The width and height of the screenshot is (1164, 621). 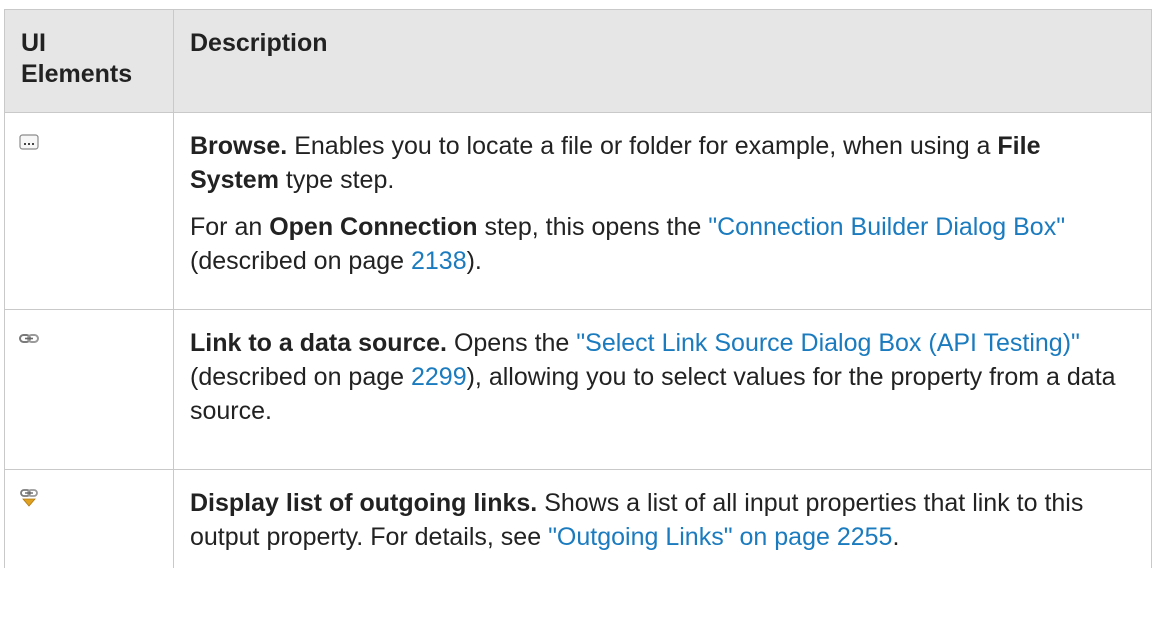 What do you see at coordinates (662, 61) in the screenshot?
I see `description-header: Description` at bounding box center [662, 61].